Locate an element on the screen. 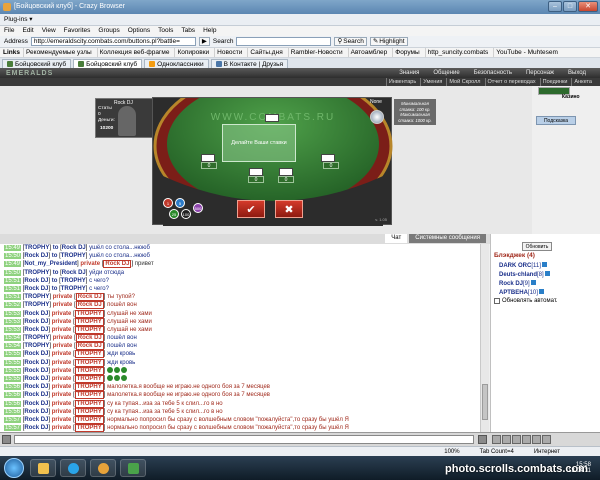 This screenshot has width=600, height=480. link-item: Рекомендуемые узлы is located at coordinates (58, 52).